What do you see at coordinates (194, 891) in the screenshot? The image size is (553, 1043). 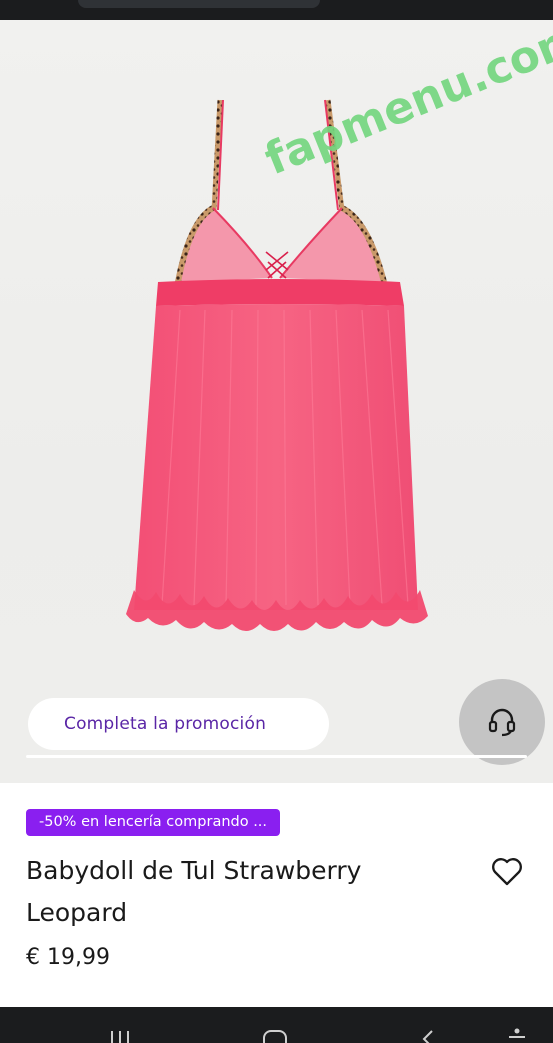 I see `product-title: Babydoll de Tul Strawberry Leopard` at bounding box center [194, 891].